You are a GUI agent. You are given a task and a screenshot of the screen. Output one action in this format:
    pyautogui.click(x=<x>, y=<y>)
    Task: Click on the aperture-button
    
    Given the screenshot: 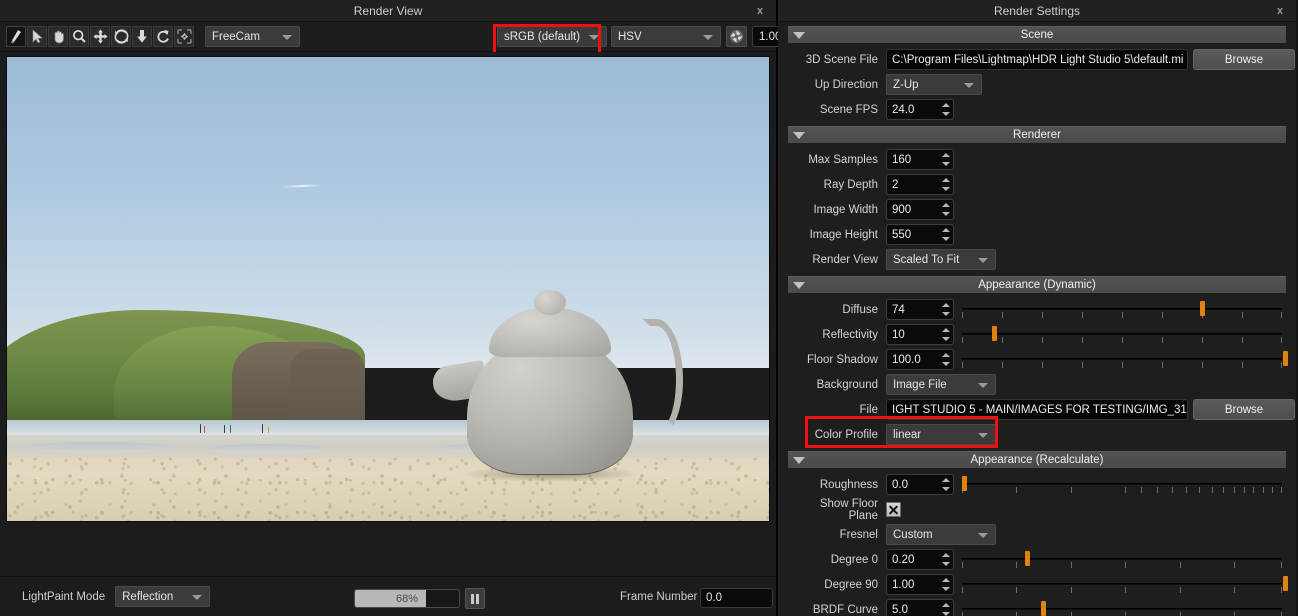 What is the action you would take?
    pyautogui.click(x=736, y=36)
    